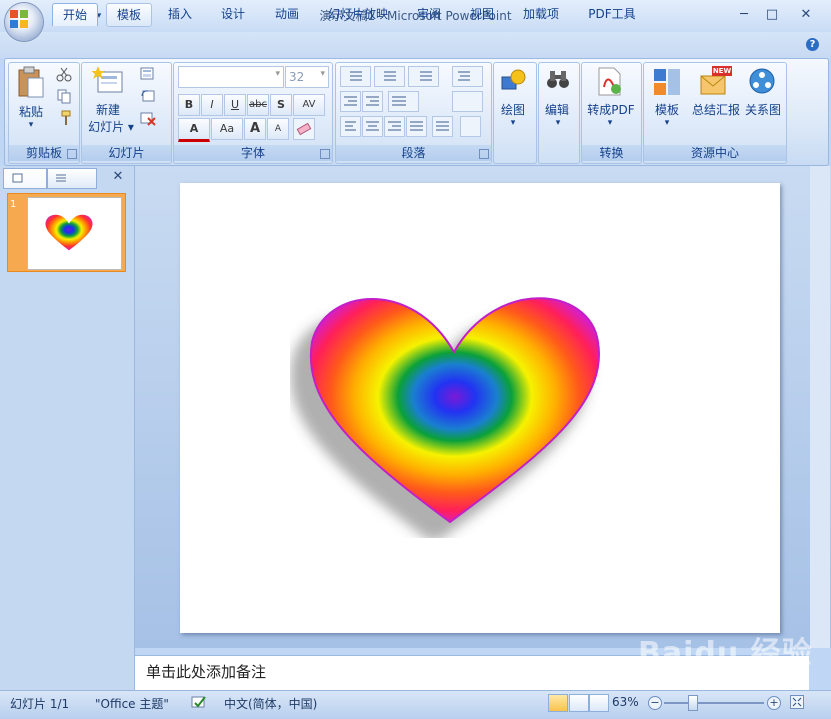 This screenshot has width=831, height=719. I want to click on italic-button: I, so click(212, 105).